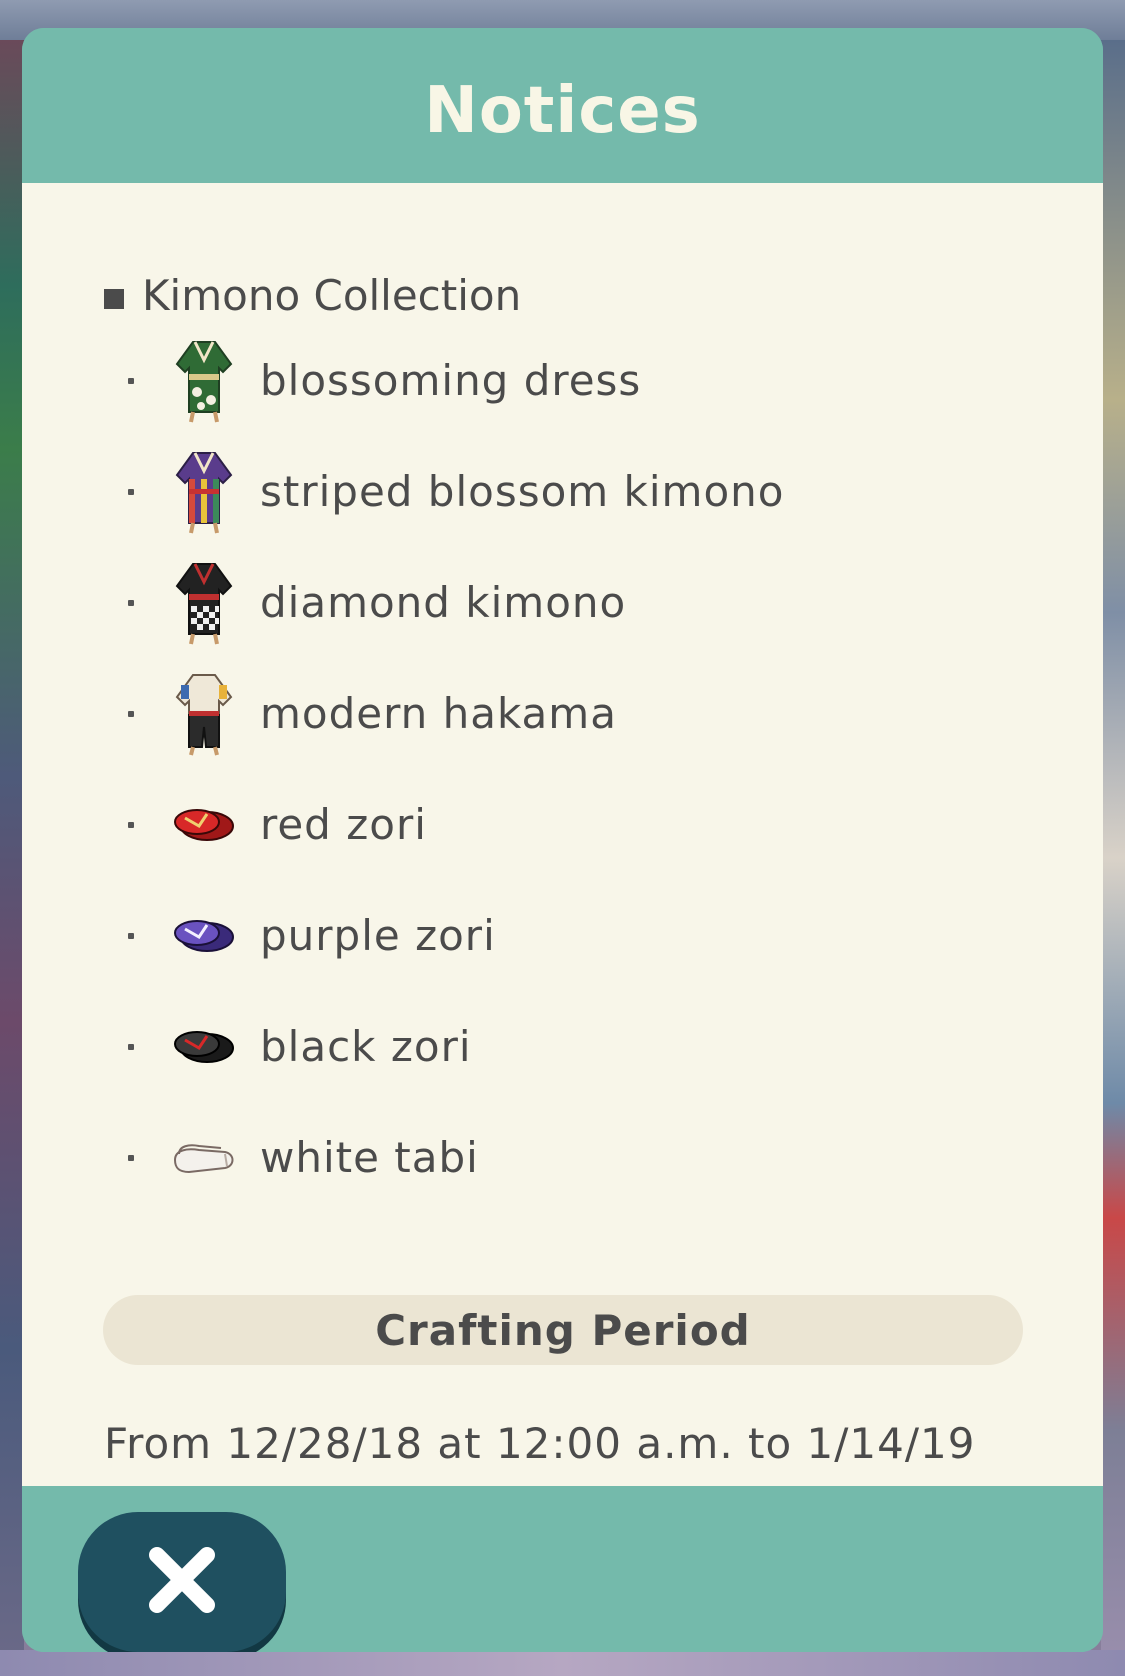 The height and width of the screenshot is (1676, 1125). Describe the element at coordinates (366, 1046) in the screenshot. I see `item-label: black zori` at that location.